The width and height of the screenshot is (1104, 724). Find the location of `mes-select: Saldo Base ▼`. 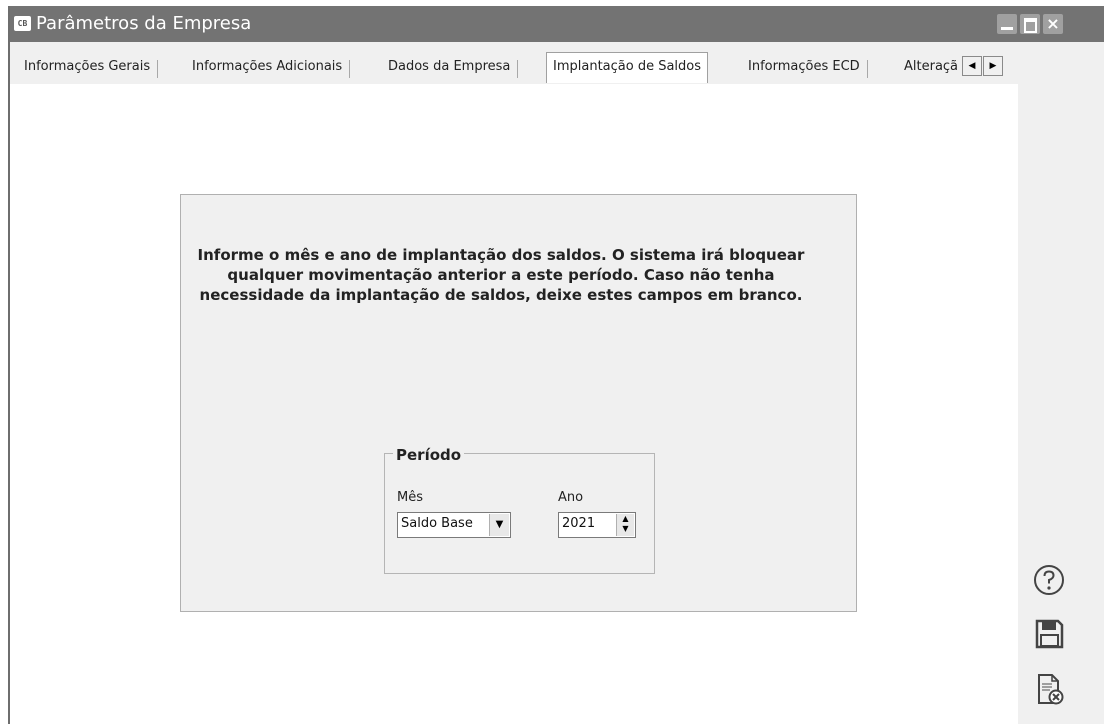

mes-select: Saldo Base ▼ is located at coordinates (454, 525).